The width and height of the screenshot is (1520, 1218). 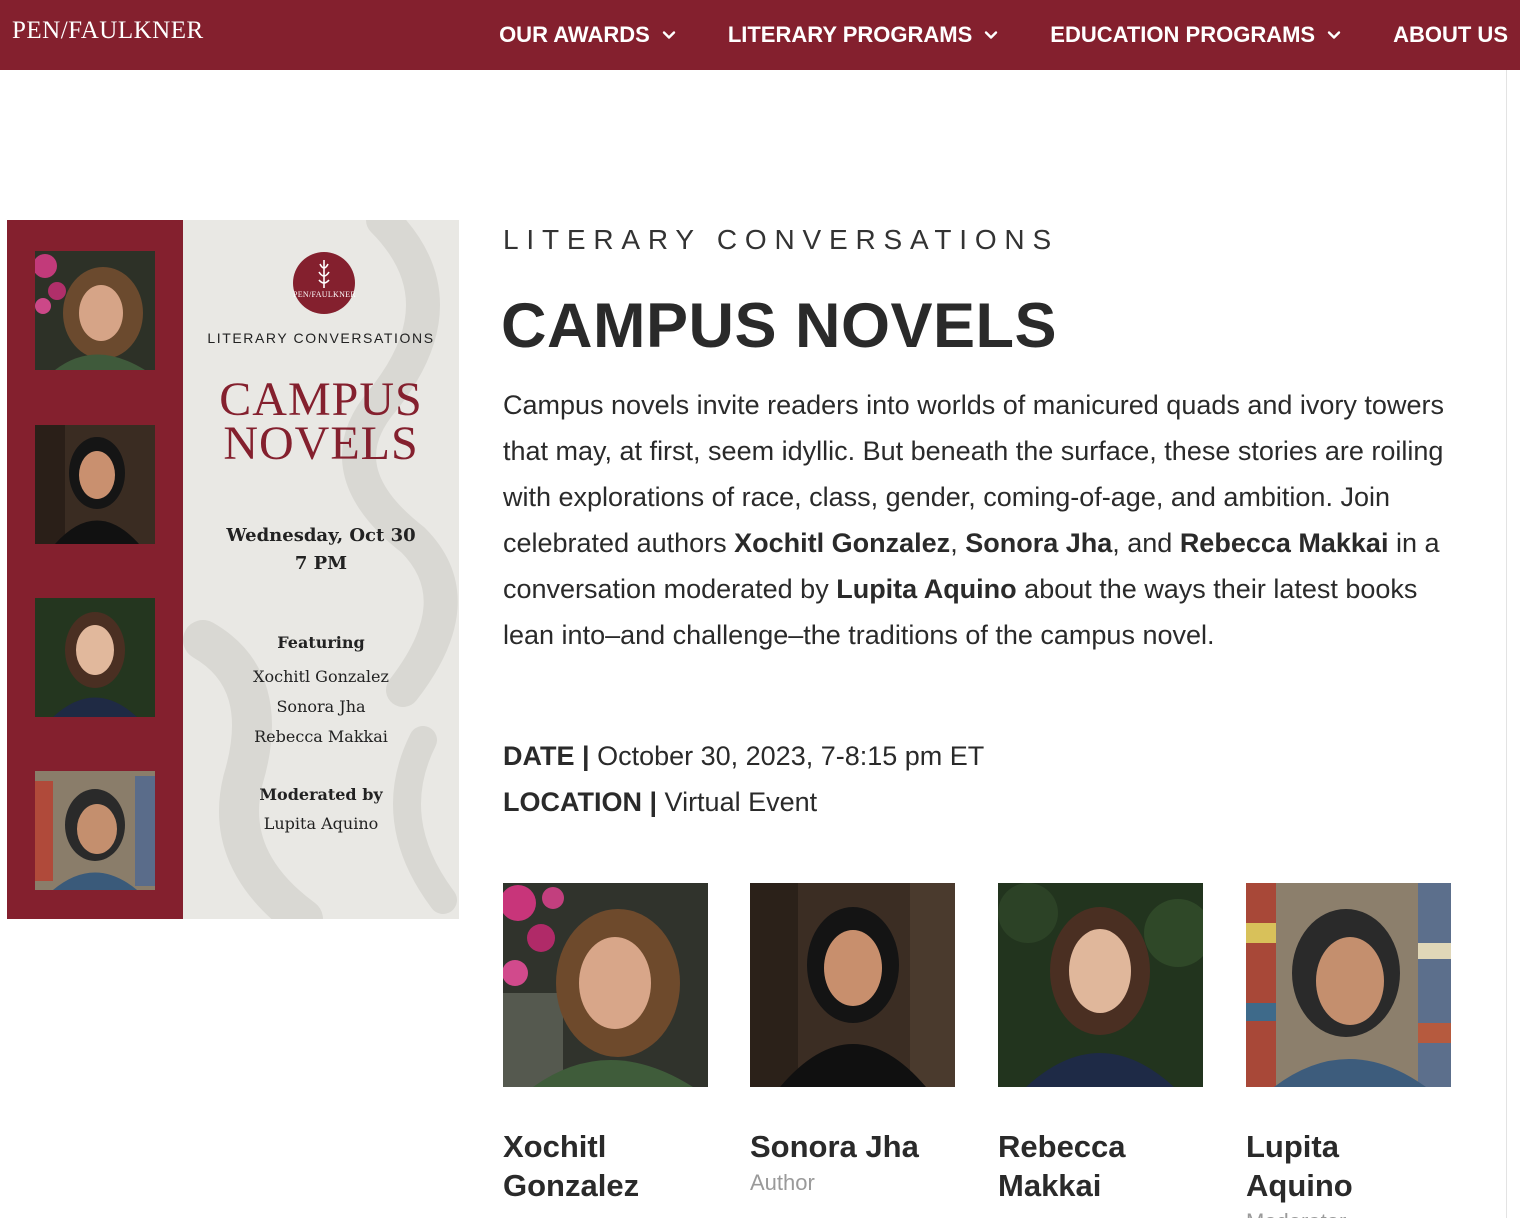 What do you see at coordinates (782, 1182) in the screenshot?
I see `participant-role: Author` at bounding box center [782, 1182].